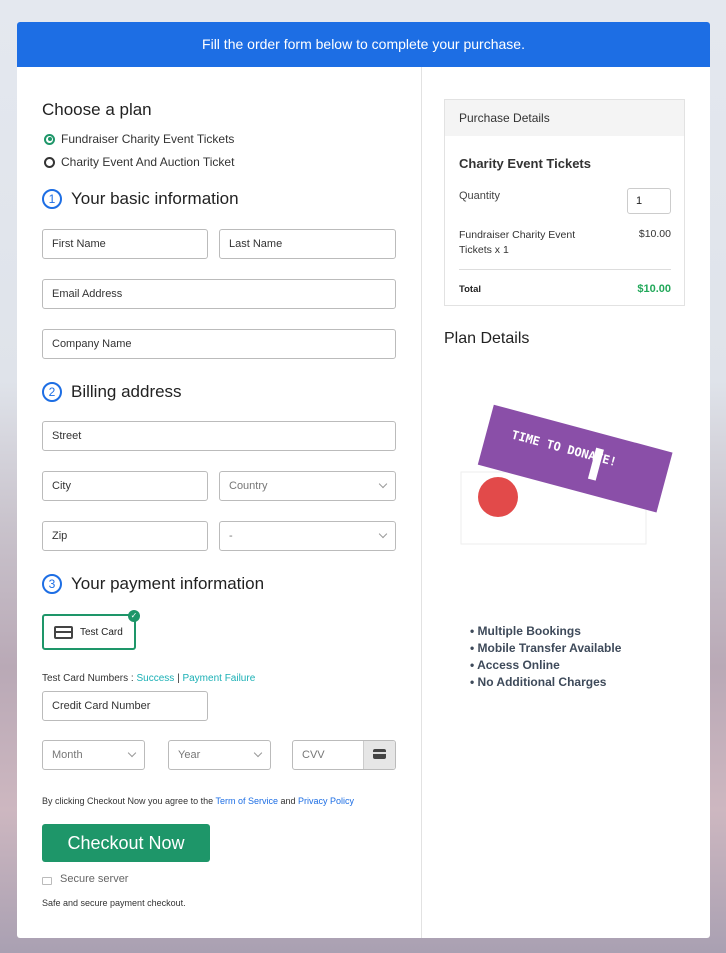  I want to click on checkout-button: Checkout Now, so click(126, 843).